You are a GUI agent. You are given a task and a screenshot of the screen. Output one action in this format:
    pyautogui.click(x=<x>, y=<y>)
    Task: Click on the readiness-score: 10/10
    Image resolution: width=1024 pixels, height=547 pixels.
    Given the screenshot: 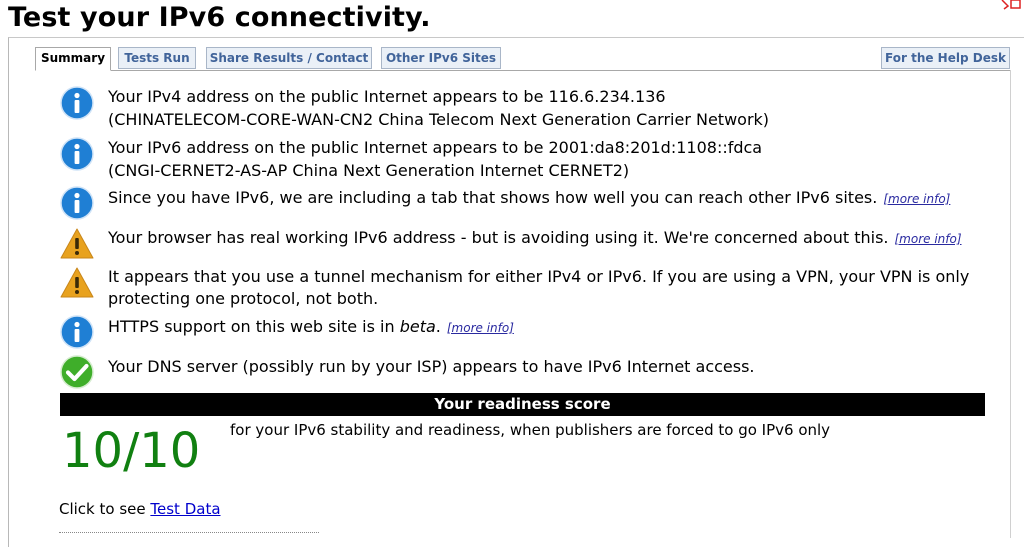 What is the action you would take?
    pyautogui.click(x=131, y=451)
    